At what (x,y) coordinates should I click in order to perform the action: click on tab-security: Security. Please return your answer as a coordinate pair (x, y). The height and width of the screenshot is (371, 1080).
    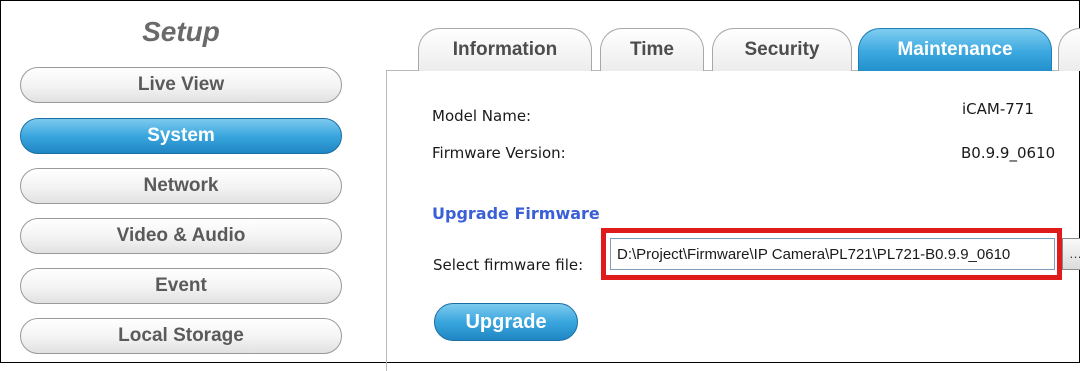
    Looking at the image, I should click on (782, 49).